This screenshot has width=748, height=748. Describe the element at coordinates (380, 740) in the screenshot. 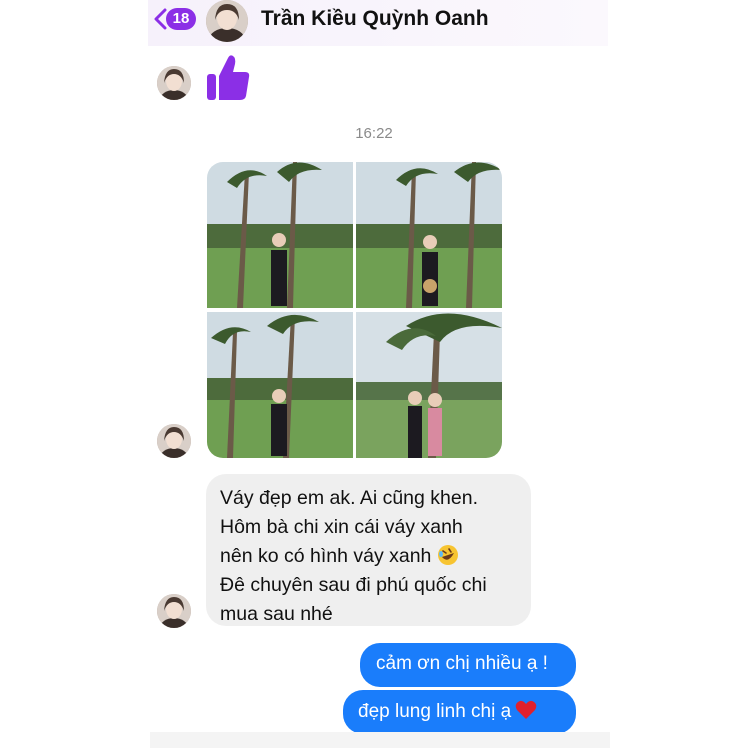

I see `composer-edge` at that location.